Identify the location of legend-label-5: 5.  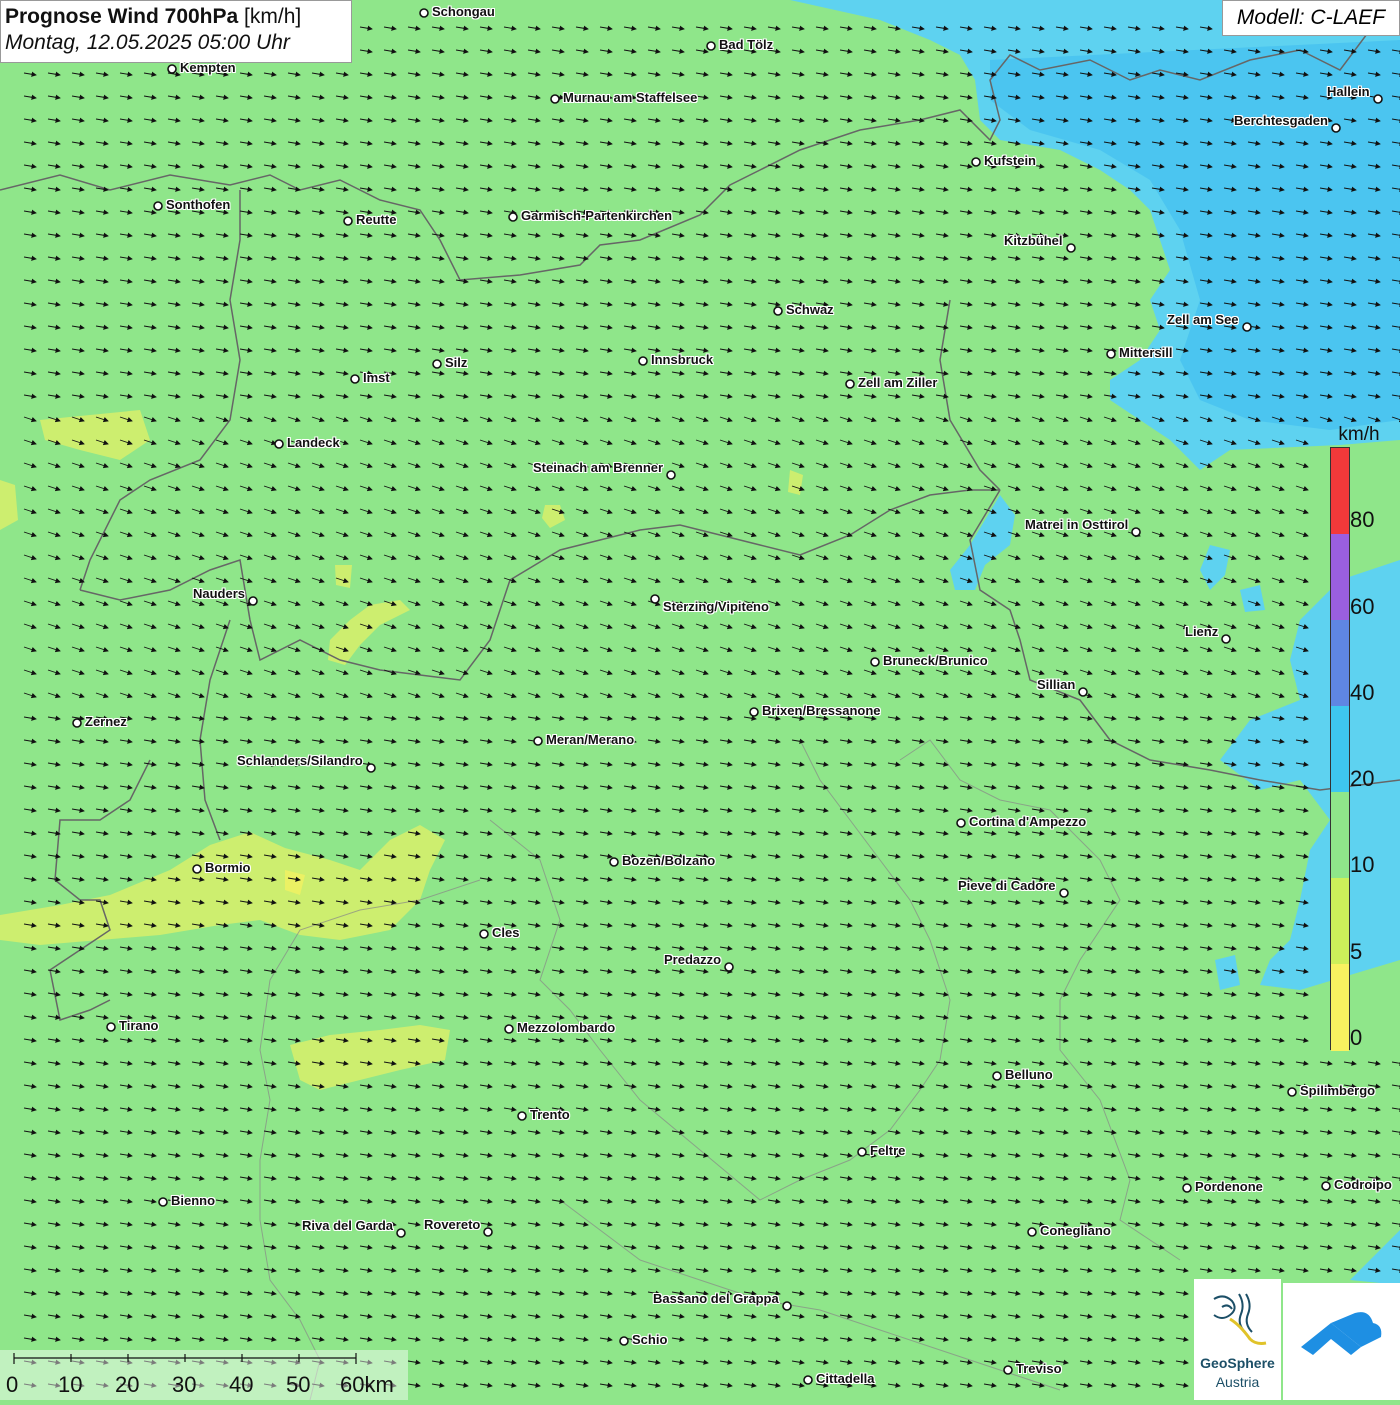
(1356, 951).